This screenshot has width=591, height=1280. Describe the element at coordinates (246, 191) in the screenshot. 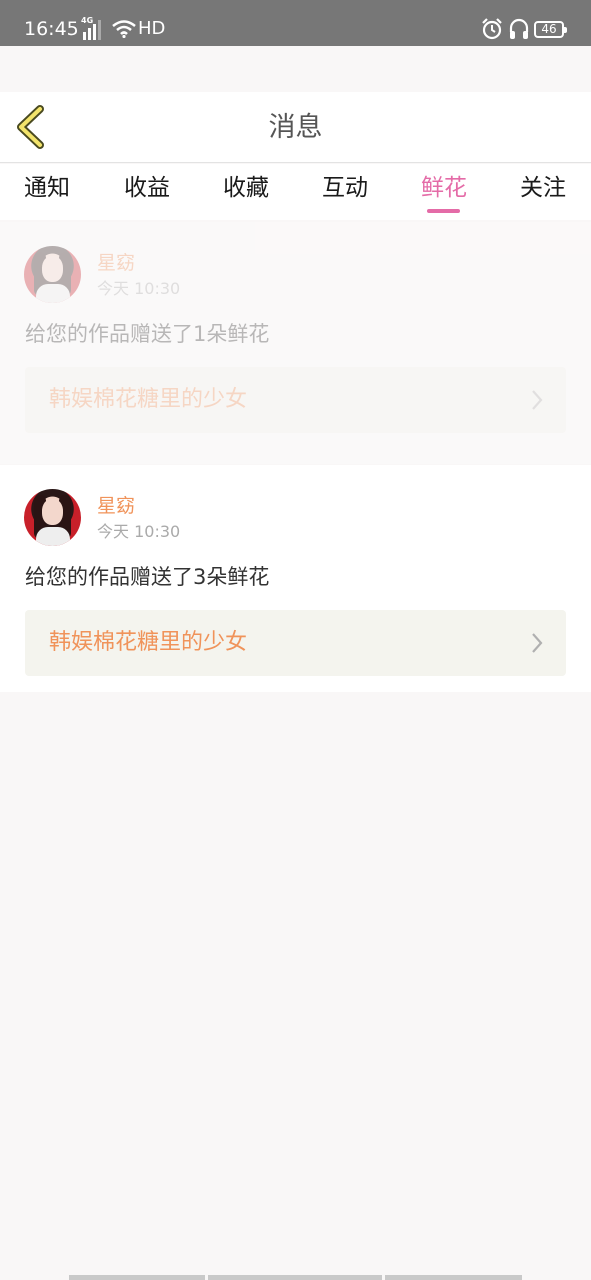

I see `tab-favorites: 收藏` at that location.